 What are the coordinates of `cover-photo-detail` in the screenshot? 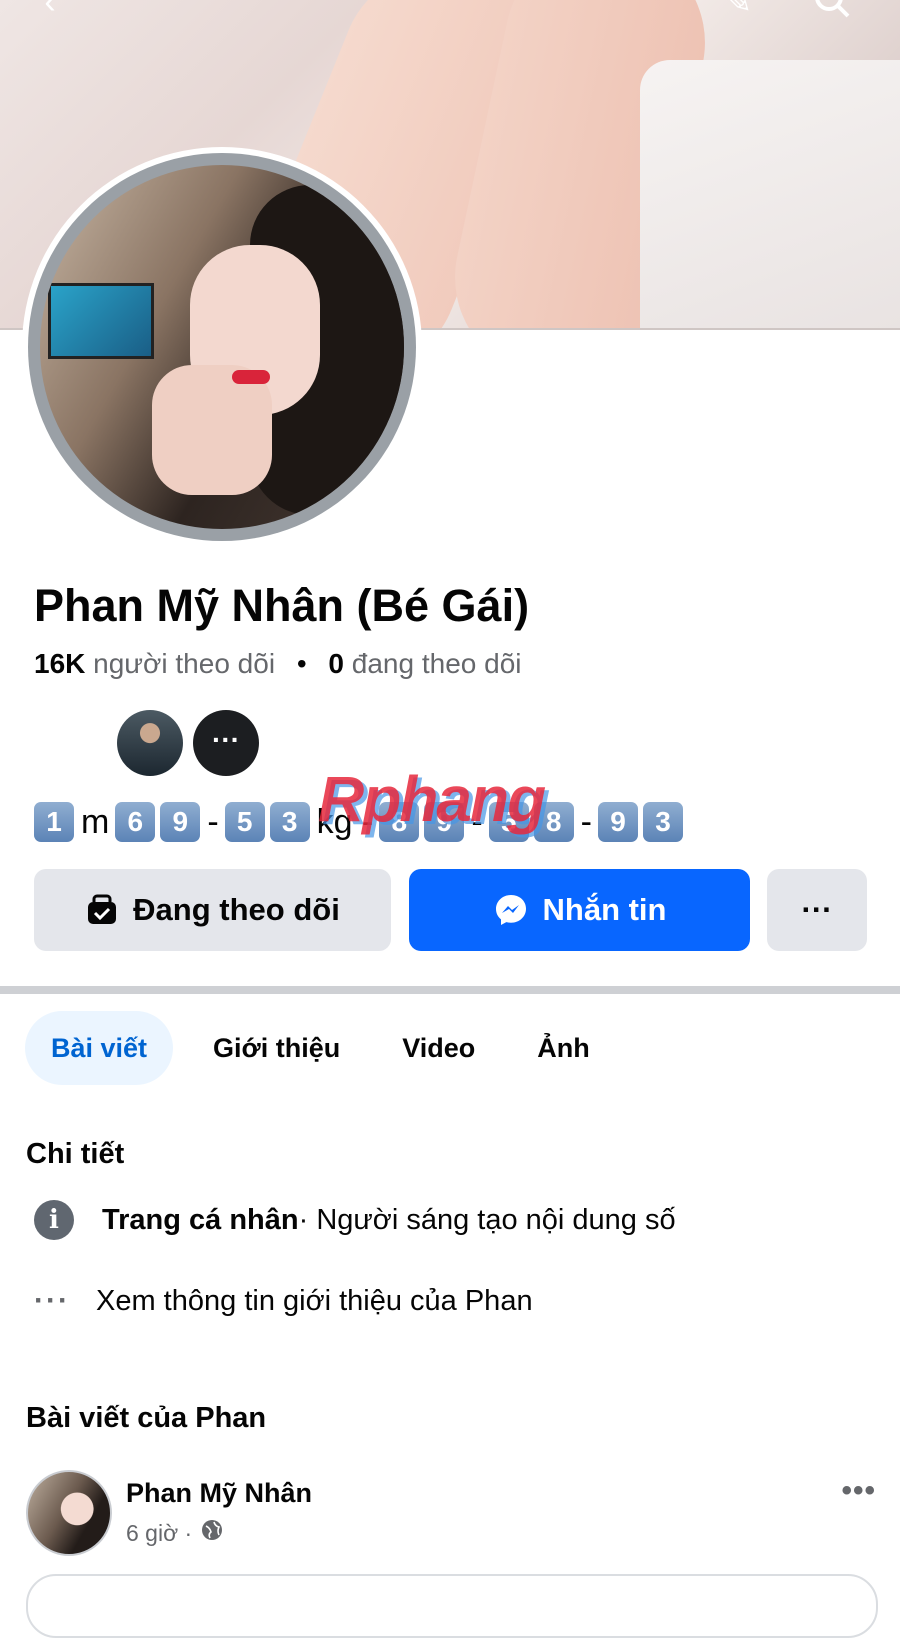 It's located at (770, 195).